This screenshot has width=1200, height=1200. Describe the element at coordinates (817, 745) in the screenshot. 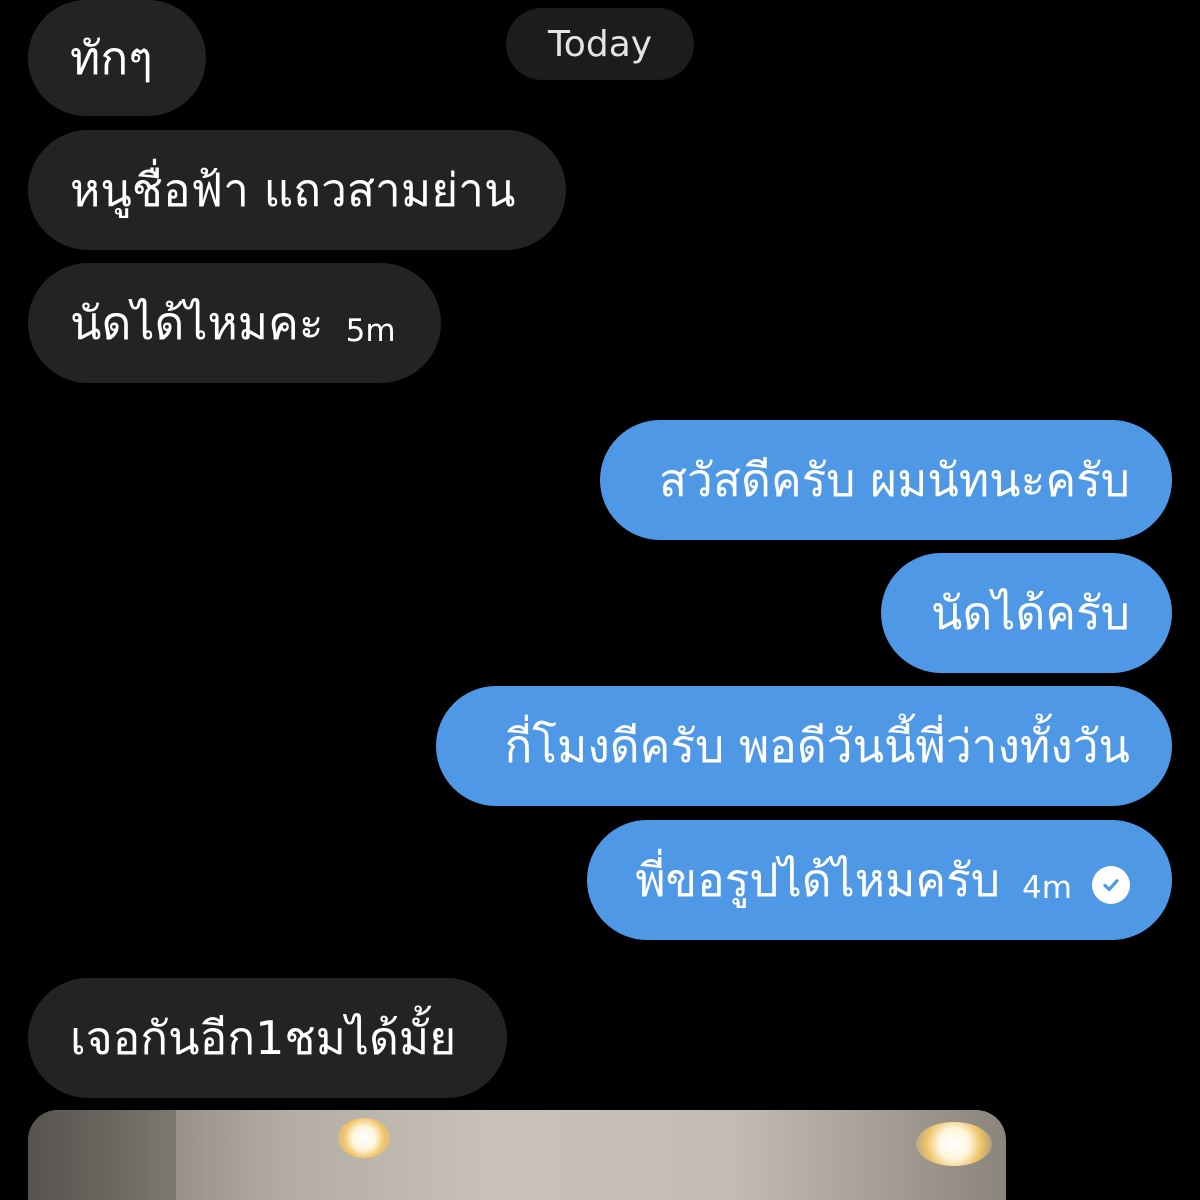

I see `message-text: กี่โมงดีครับ พอดีวันนี้พี่ว่างทั้งวัน` at that location.